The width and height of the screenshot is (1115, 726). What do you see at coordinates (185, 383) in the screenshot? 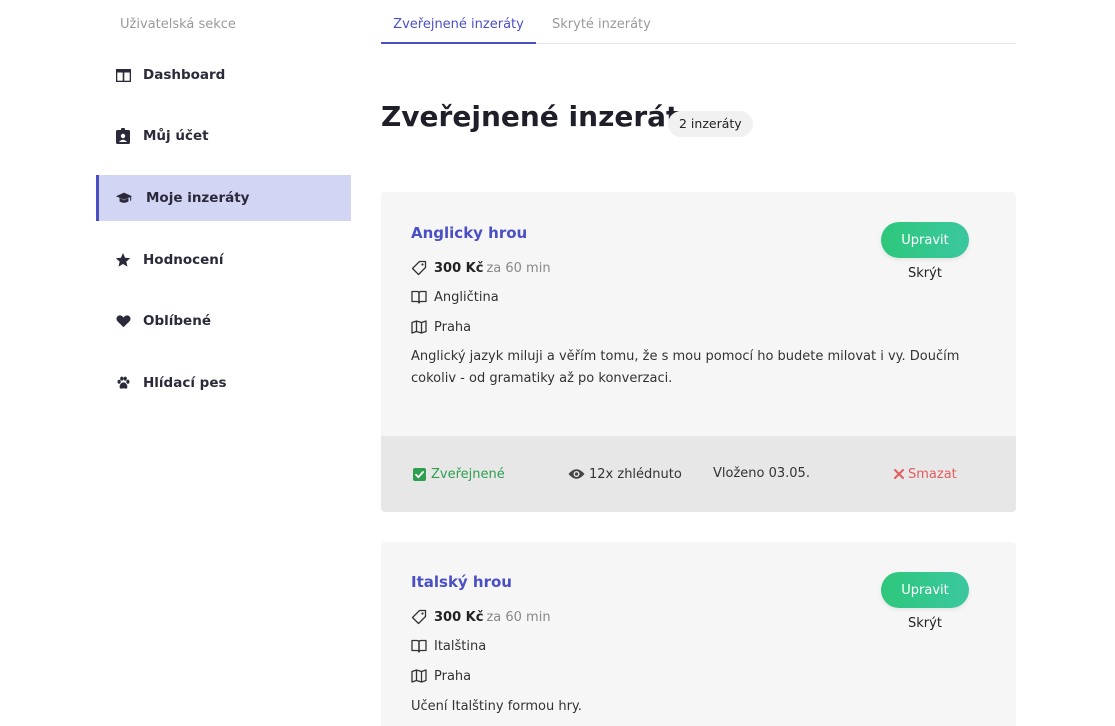
I see `sidebar-item-label: Hlídací pes` at bounding box center [185, 383].